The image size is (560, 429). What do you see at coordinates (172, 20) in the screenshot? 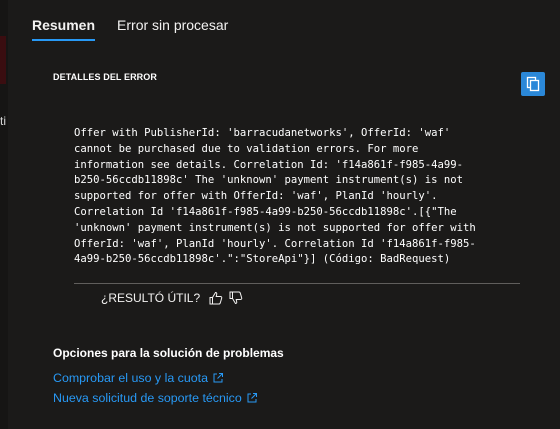
I see `tab-error-sin-procesar: Error sin procesar` at bounding box center [172, 20].